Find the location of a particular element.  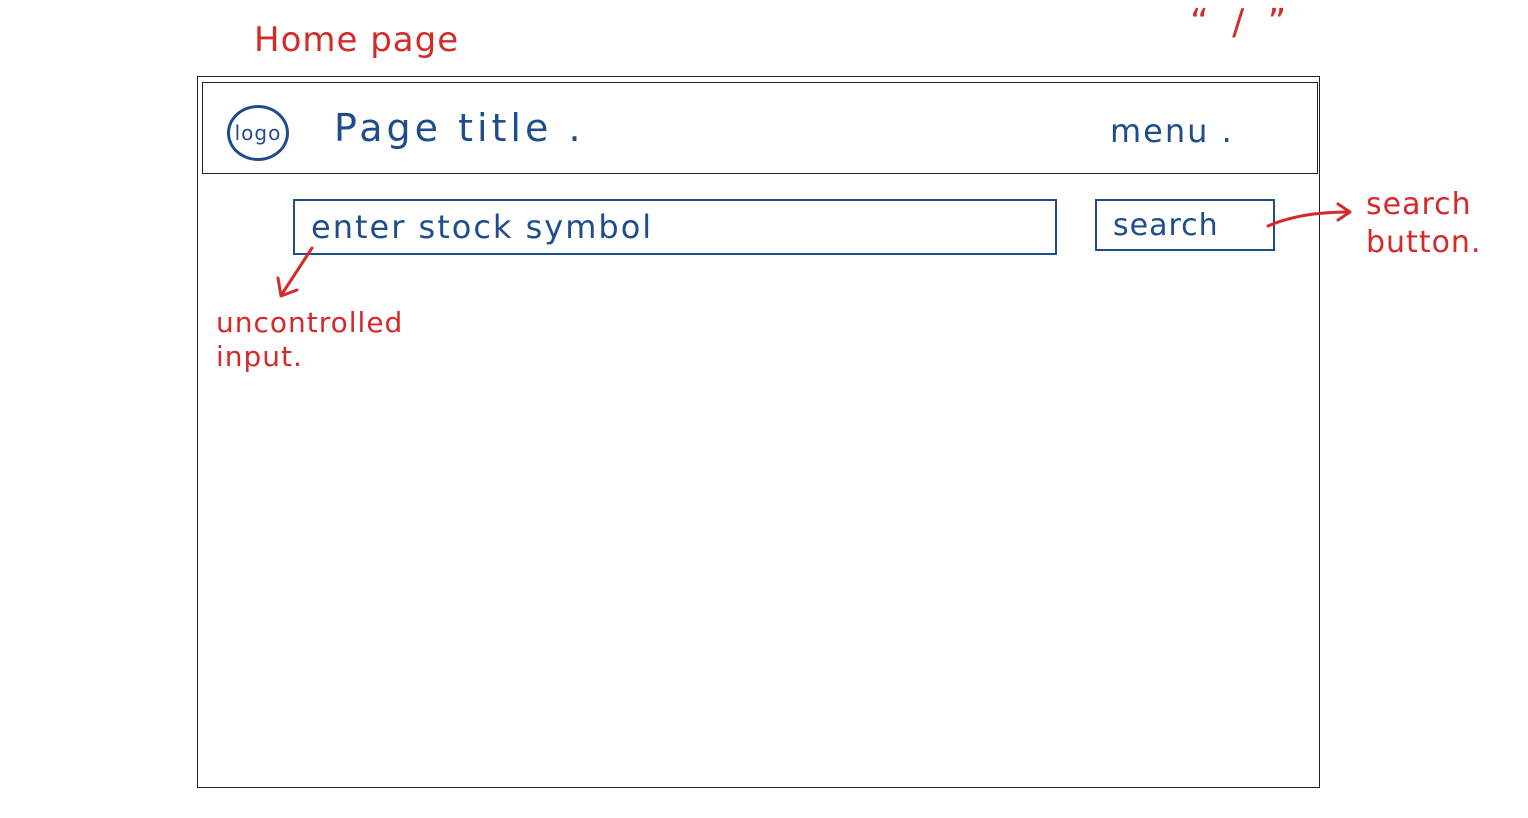

page-title: Page title . is located at coordinates (459, 128).